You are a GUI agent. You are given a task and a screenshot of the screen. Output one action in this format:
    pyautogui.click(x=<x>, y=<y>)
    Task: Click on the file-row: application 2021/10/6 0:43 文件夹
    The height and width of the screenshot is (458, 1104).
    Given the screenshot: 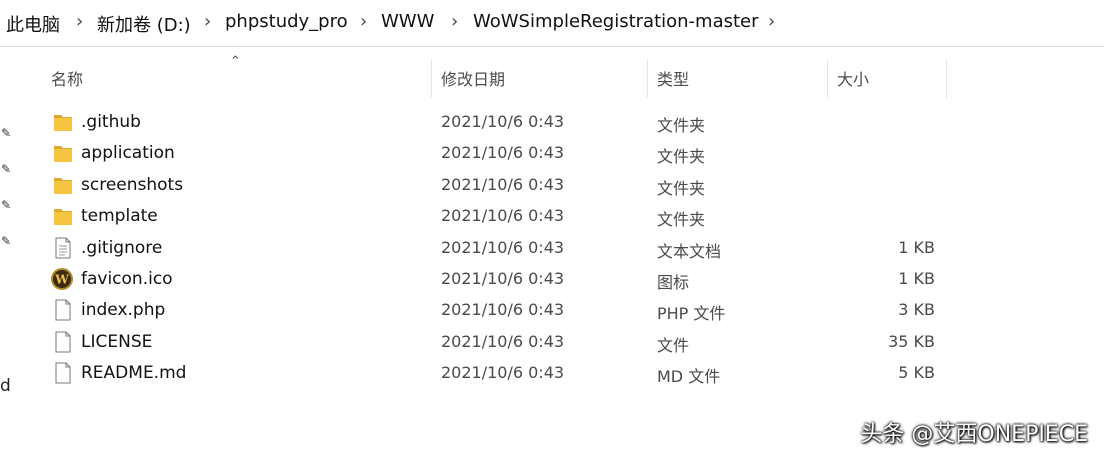 What is the action you would take?
    pyautogui.click(x=552, y=153)
    